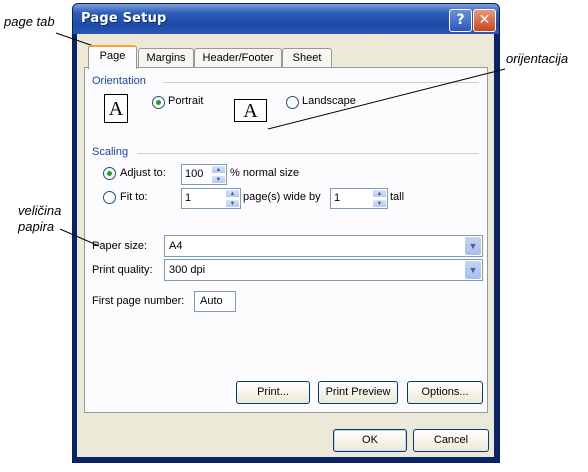 This screenshot has width=588, height=472. What do you see at coordinates (29, 21) in the screenshot?
I see `page-tab-callout: page tab` at bounding box center [29, 21].